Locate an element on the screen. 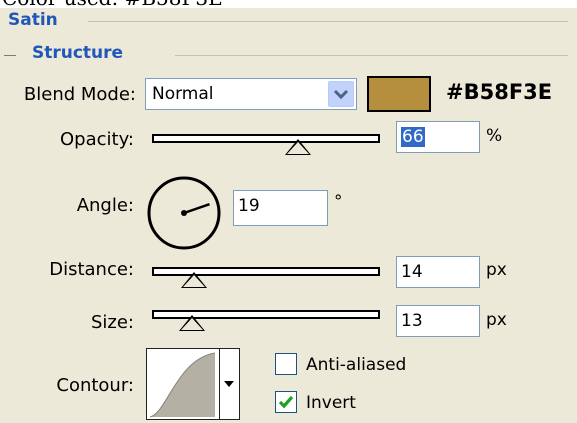 The image size is (577, 423). angle-value: 19 is located at coordinates (249, 206).